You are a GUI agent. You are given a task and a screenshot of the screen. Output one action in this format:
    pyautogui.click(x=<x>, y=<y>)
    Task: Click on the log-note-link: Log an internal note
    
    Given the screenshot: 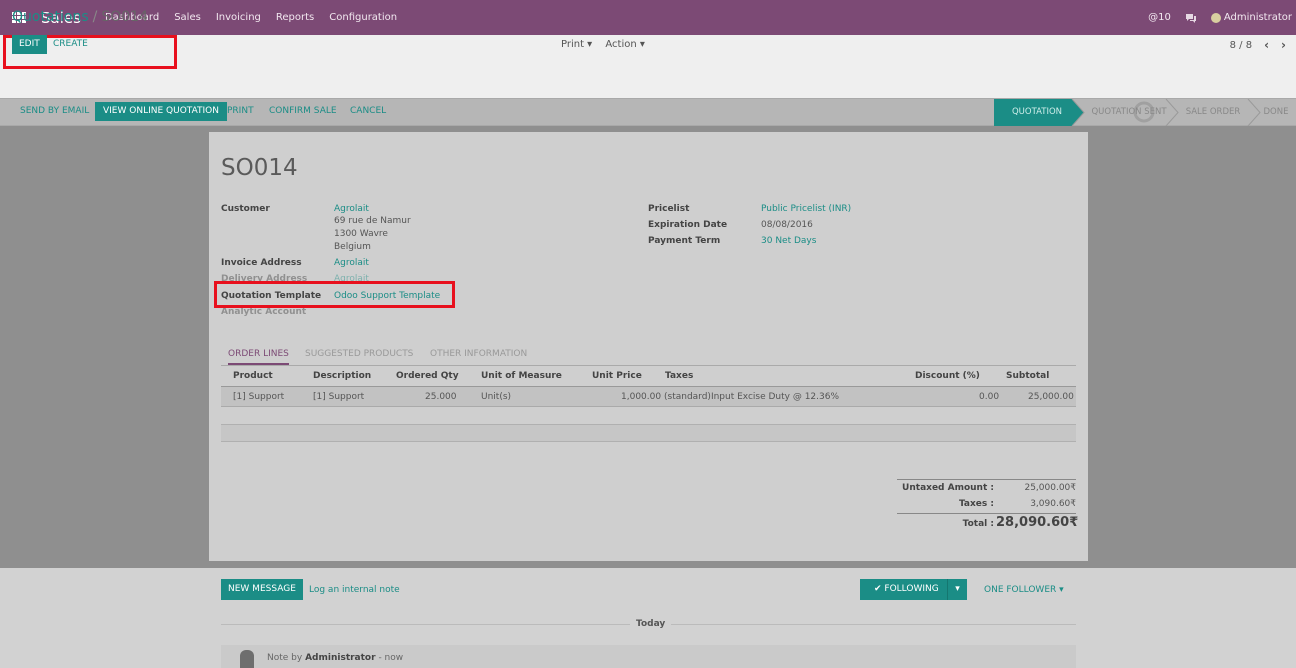 What is the action you would take?
    pyautogui.click(x=354, y=590)
    